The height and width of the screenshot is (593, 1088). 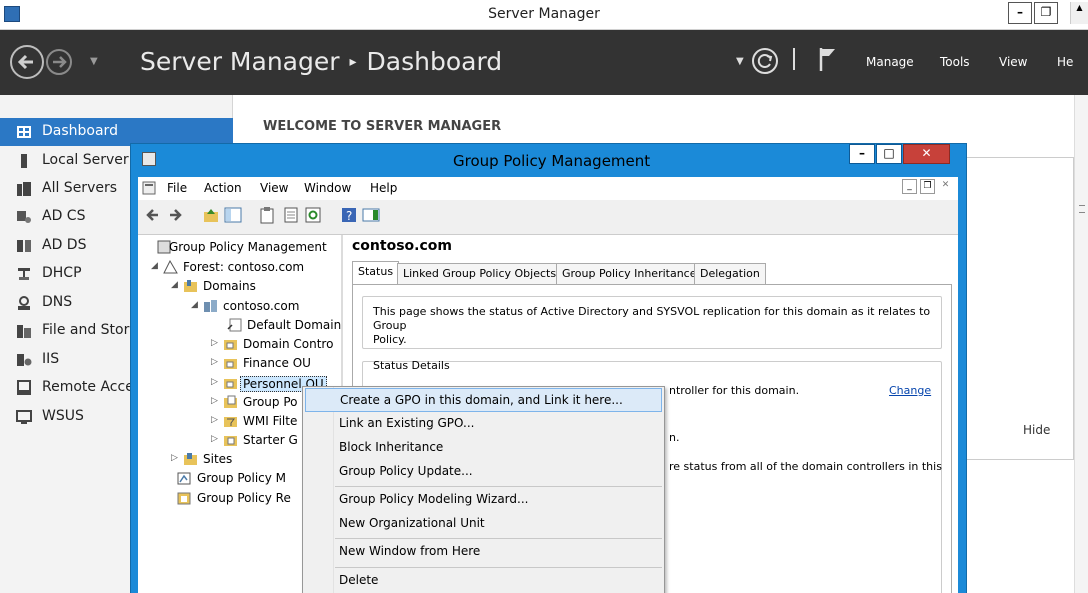 I want to click on gpo-link-icon, so click(x=234, y=325).